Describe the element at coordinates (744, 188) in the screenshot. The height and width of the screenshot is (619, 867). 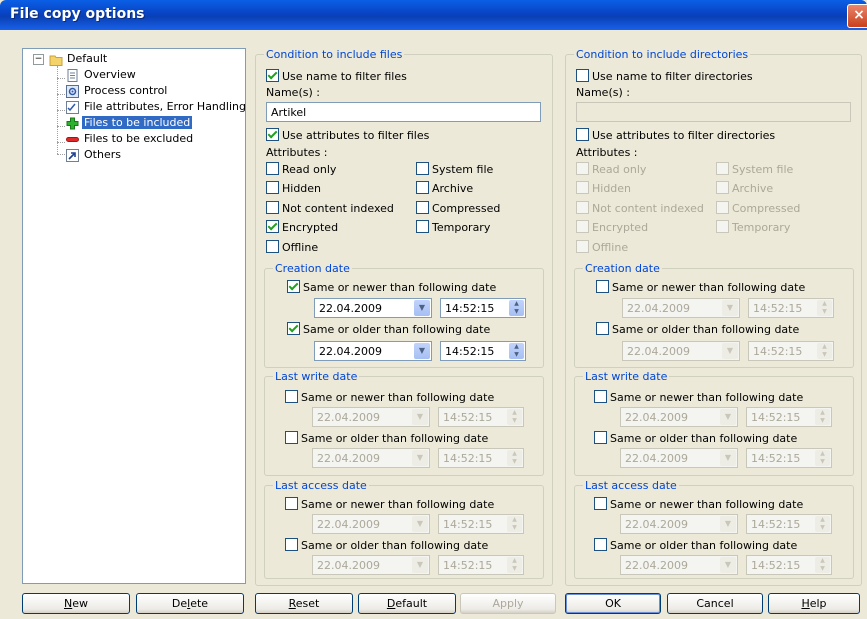
I see `dirs-attr-archive: Archive` at that location.